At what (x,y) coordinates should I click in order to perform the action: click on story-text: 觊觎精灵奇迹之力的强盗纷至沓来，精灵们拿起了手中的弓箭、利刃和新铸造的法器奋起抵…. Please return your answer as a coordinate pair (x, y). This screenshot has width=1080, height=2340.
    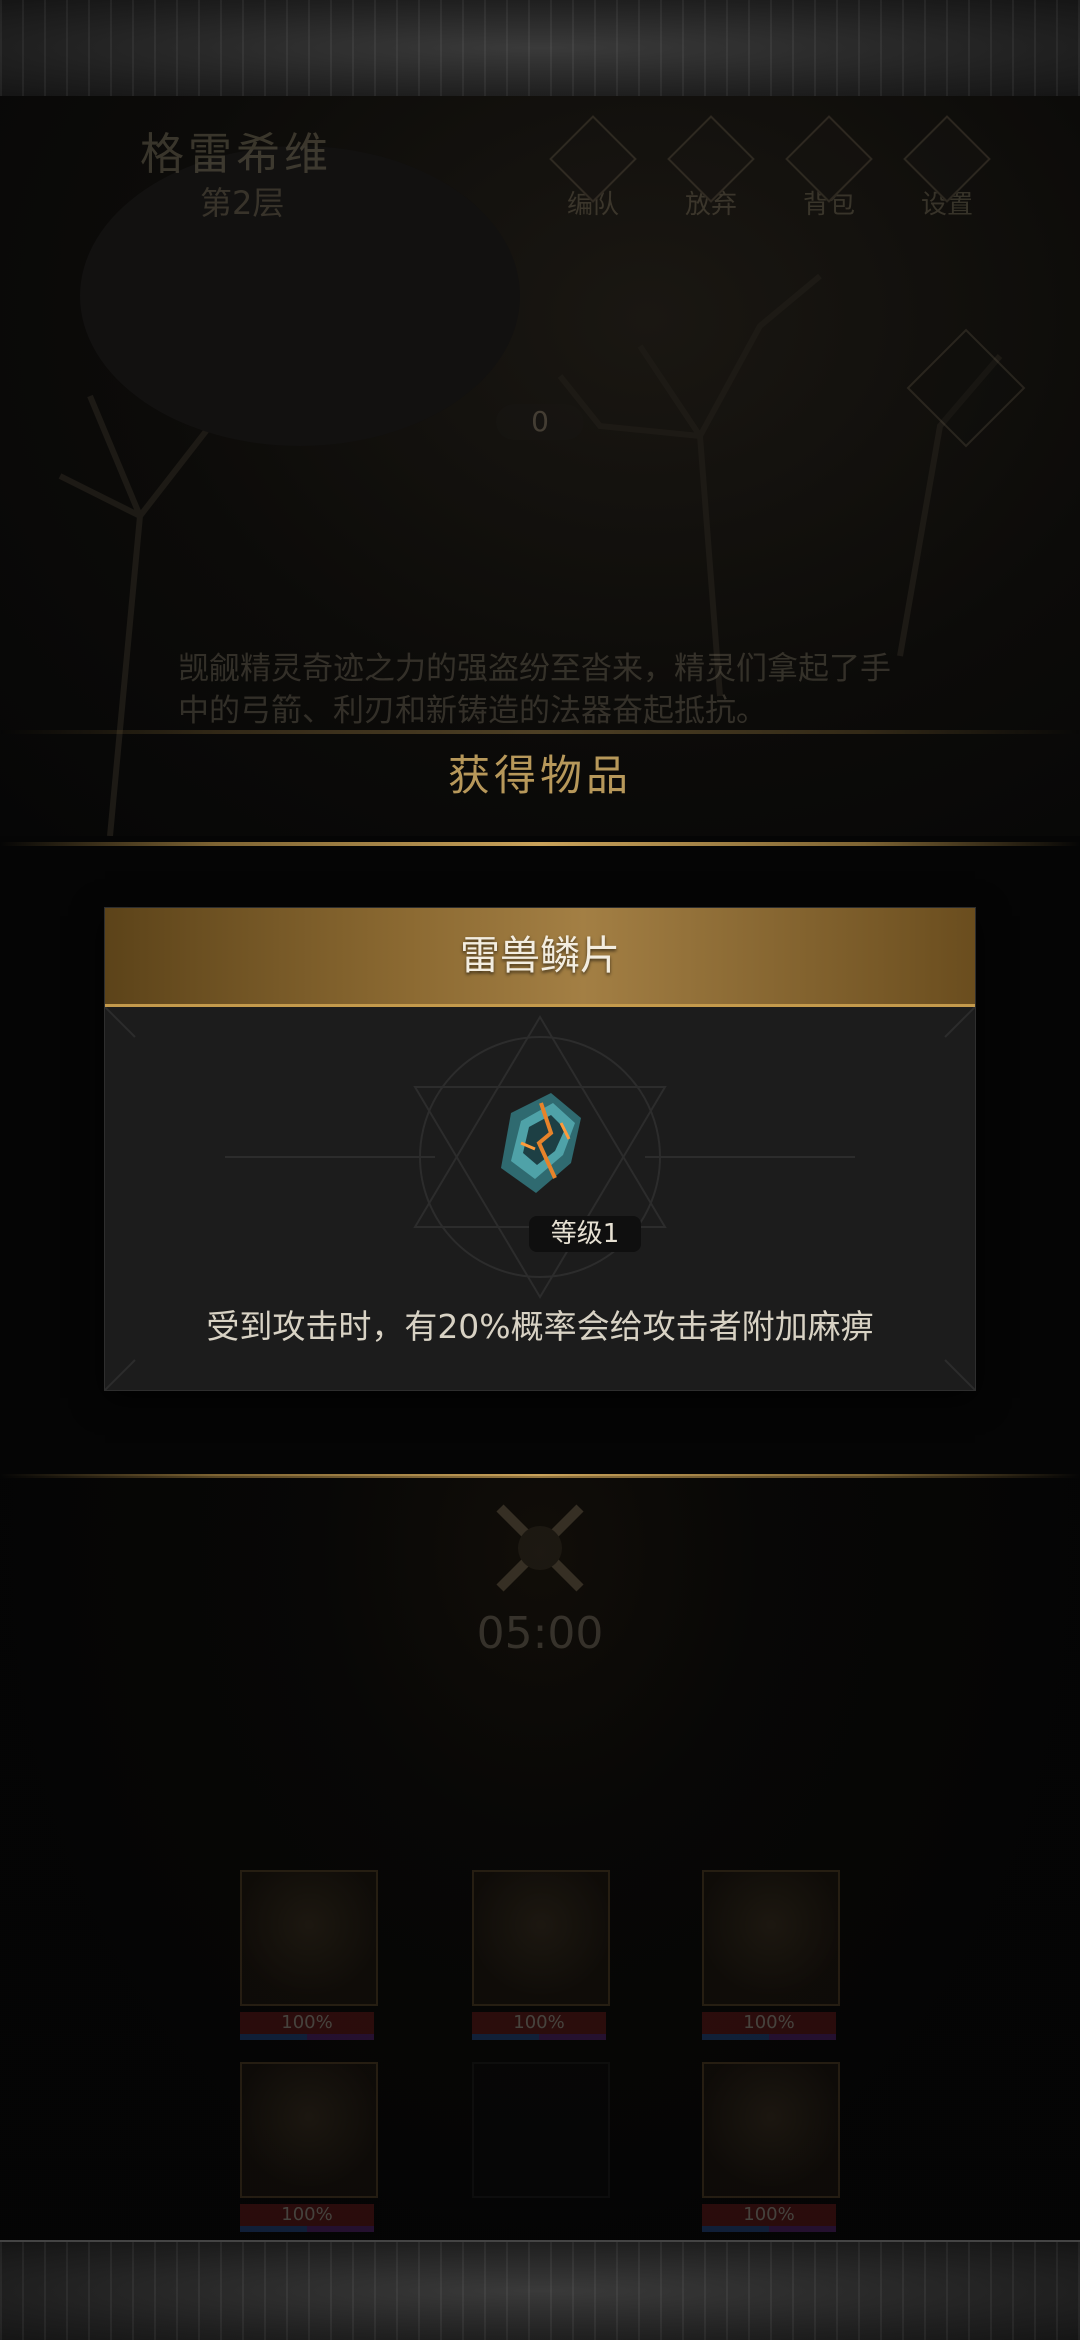
    Looking at the image, I should click on (534, 690).